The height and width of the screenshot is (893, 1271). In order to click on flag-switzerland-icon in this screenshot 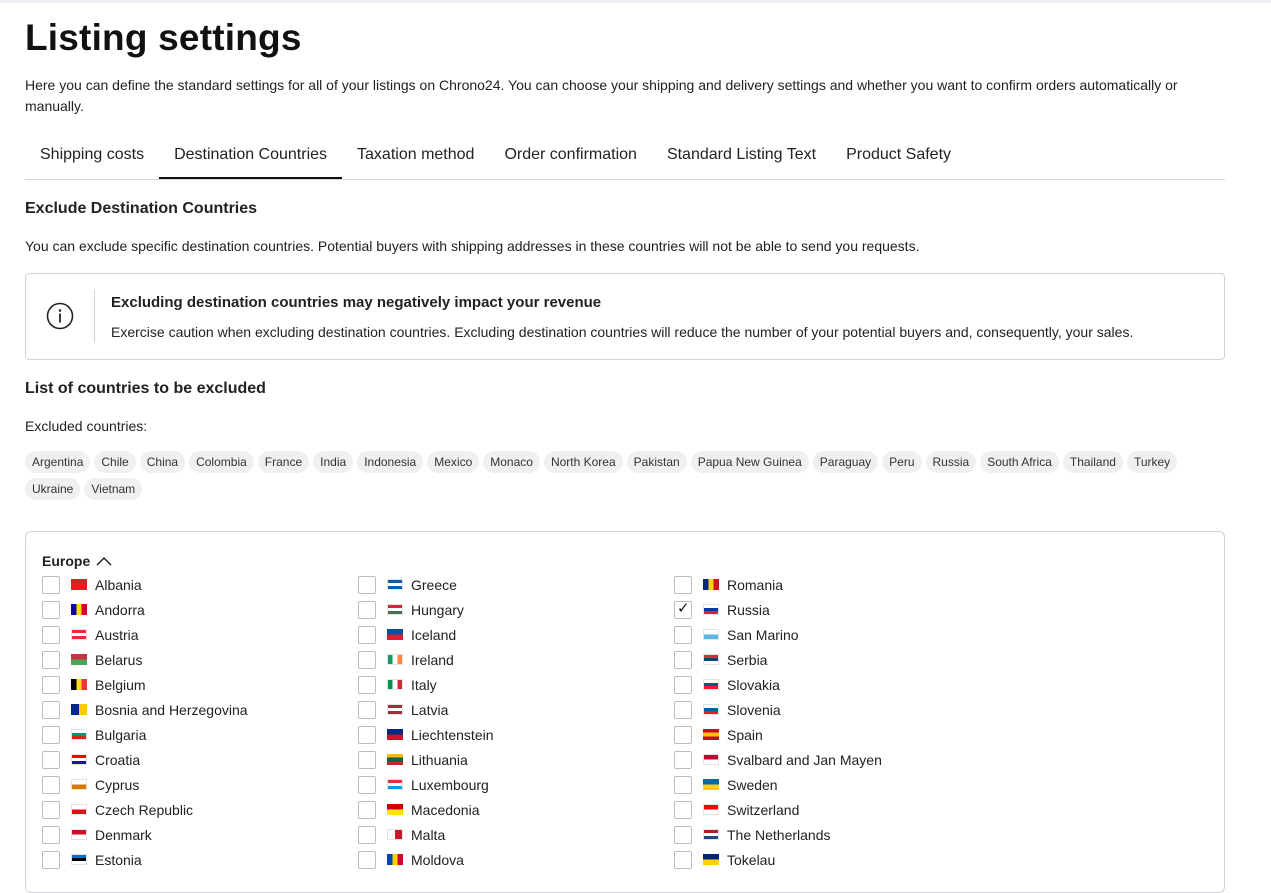, I will do `click(711, 809)`.